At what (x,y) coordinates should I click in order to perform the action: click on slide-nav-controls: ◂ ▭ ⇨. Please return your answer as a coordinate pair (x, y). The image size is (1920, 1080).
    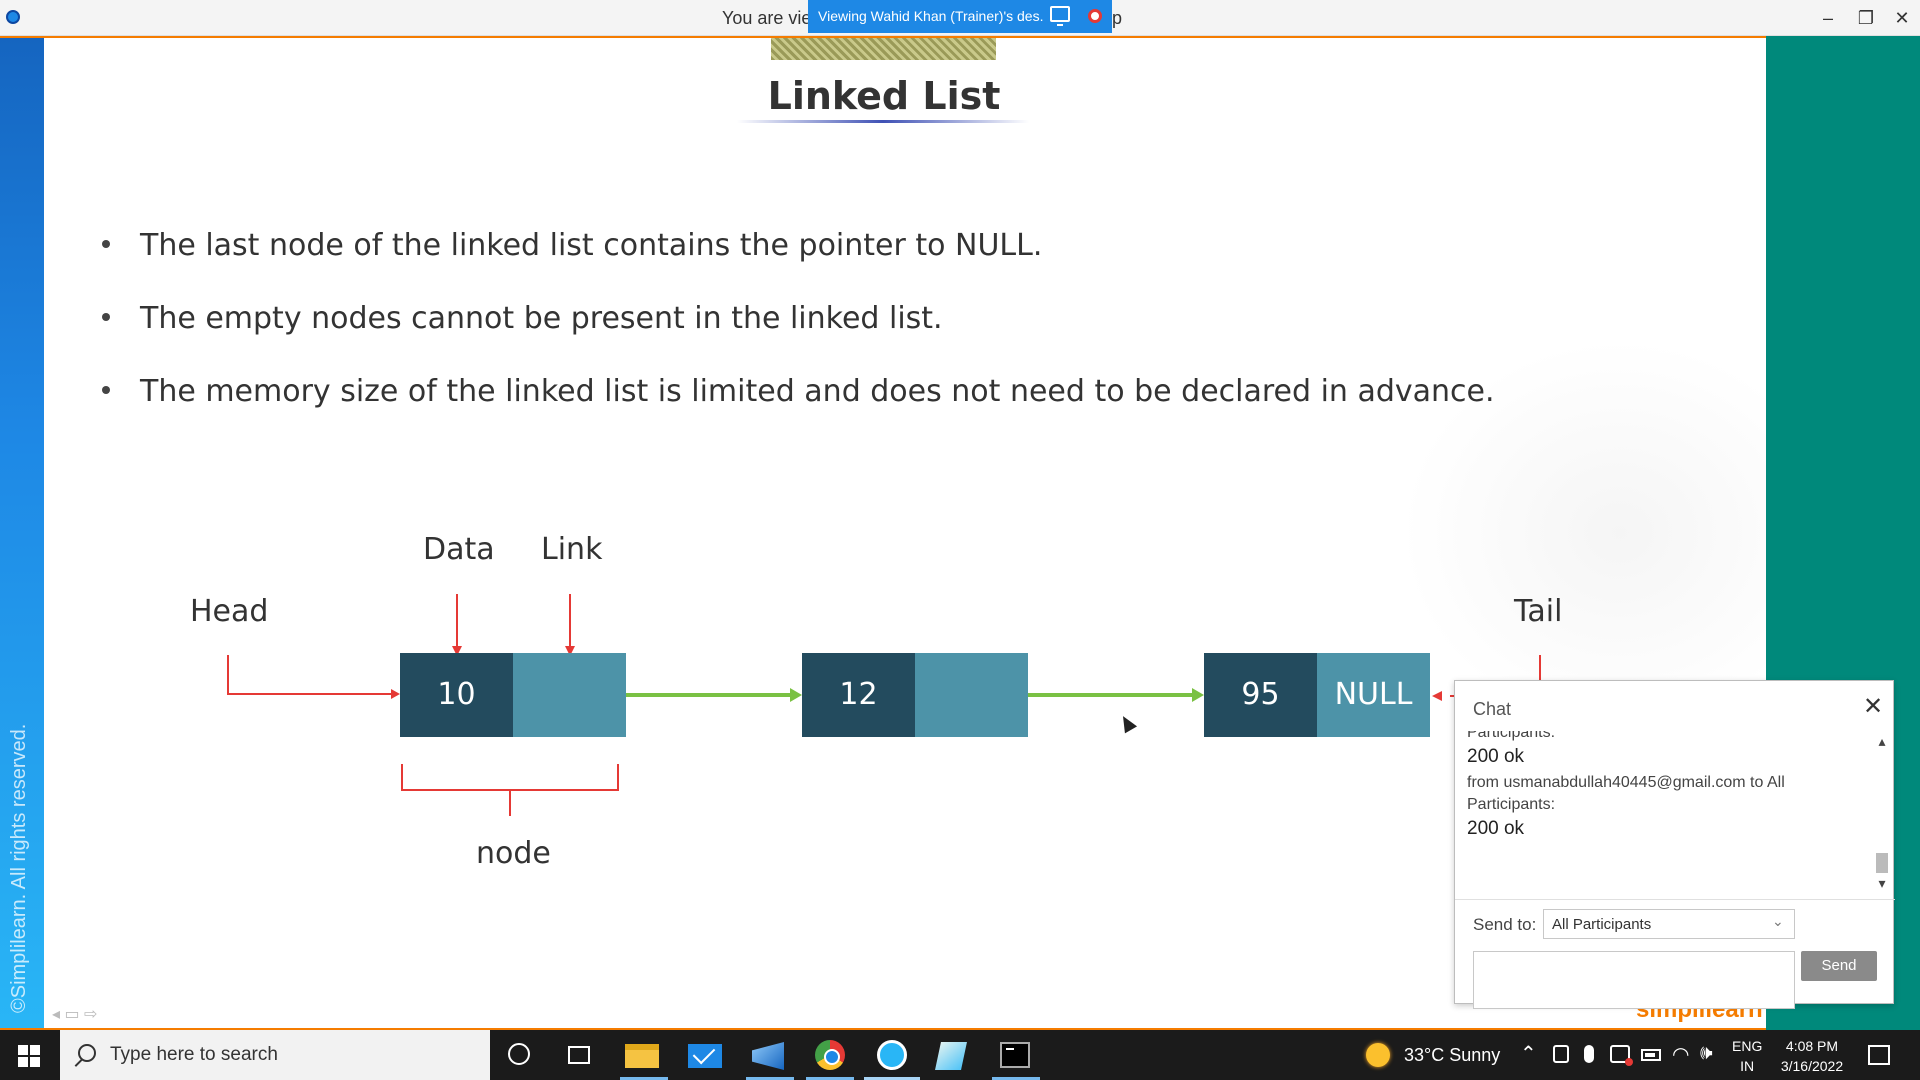
    Looking at the image, I should click on (74, 1014).